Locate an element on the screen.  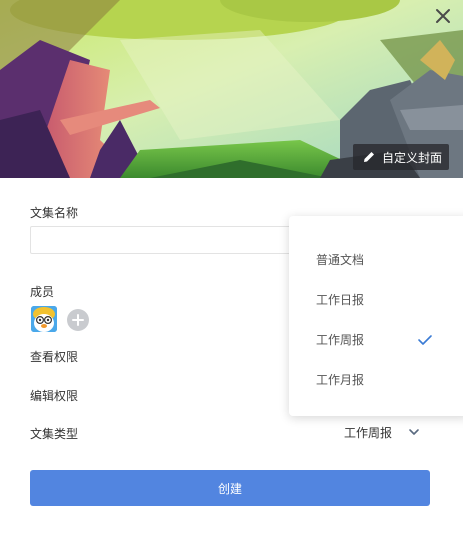
option-label: 工作周报 is located at coordinates (340, 340).